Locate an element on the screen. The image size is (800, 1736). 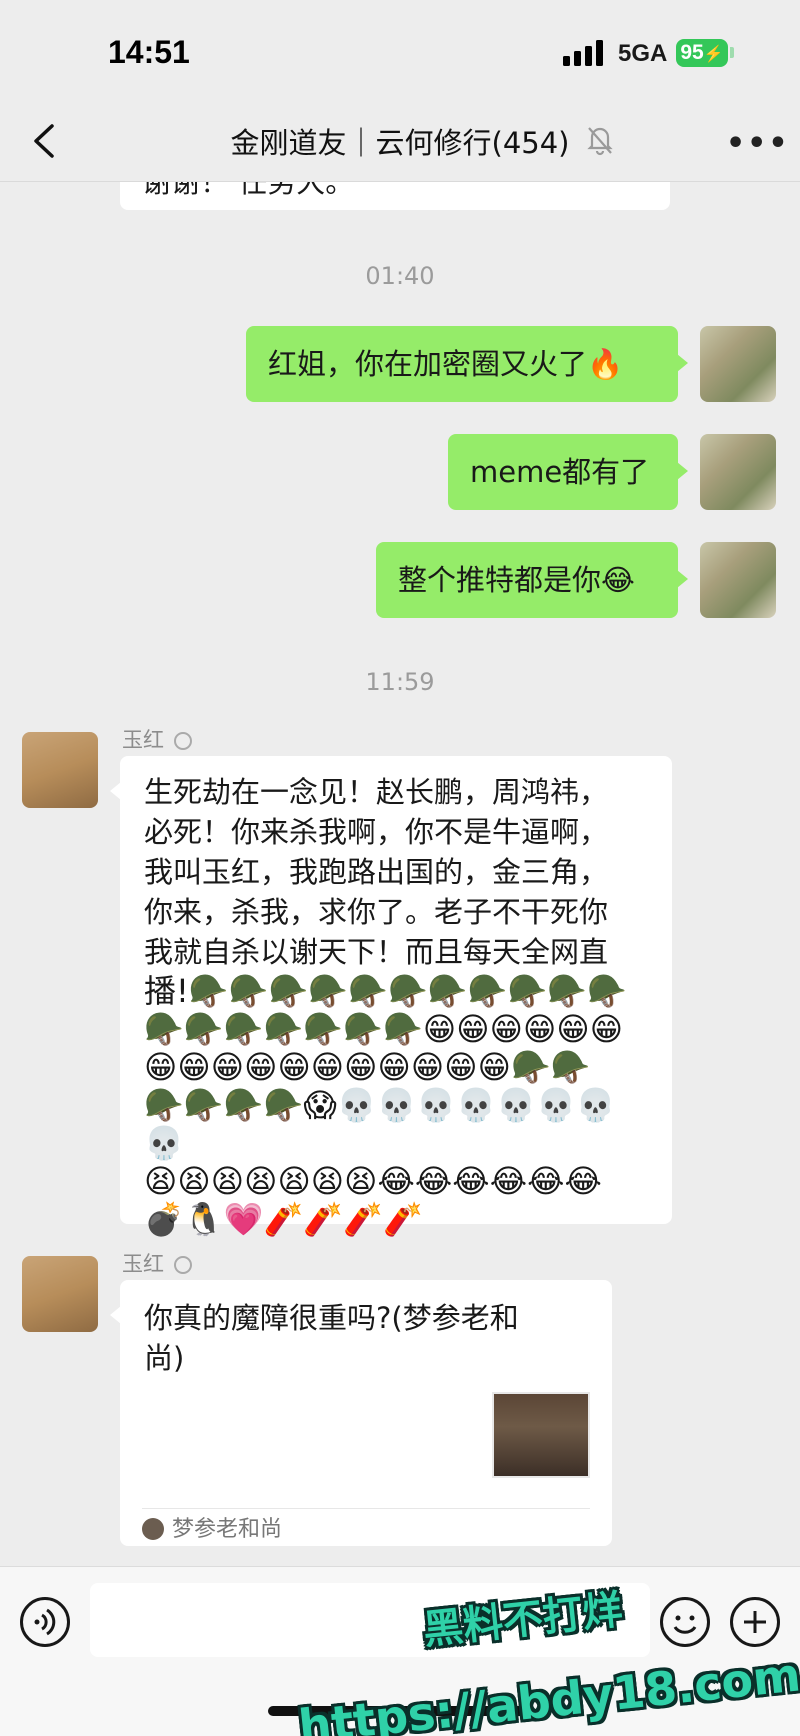
signal-icon is located at coordinates (585, 53).